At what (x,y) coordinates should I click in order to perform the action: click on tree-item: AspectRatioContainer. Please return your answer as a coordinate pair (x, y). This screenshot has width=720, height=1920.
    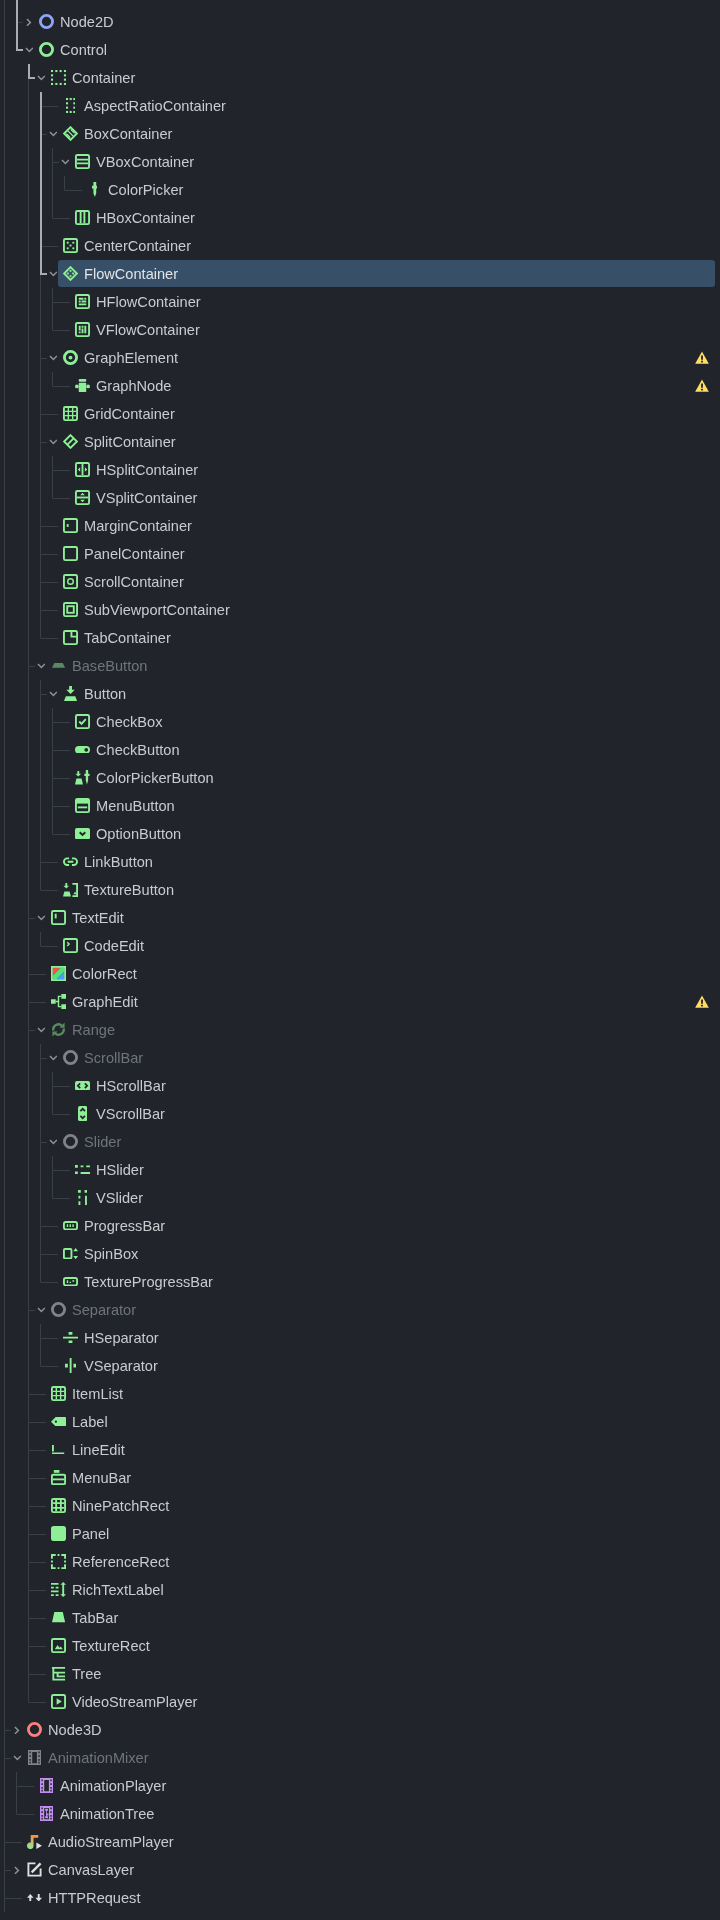
    Looking at the image, I should click on (386, 105).